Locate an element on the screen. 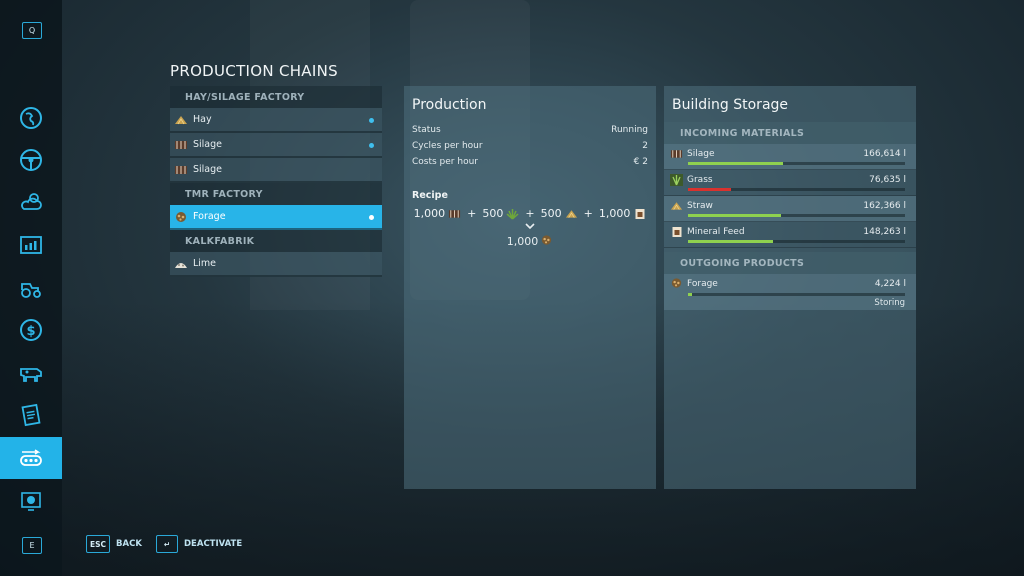 Image resolution: width=1024 pixels, height=576 pixels. material-name: Silage is located at coordinates (701, 153).